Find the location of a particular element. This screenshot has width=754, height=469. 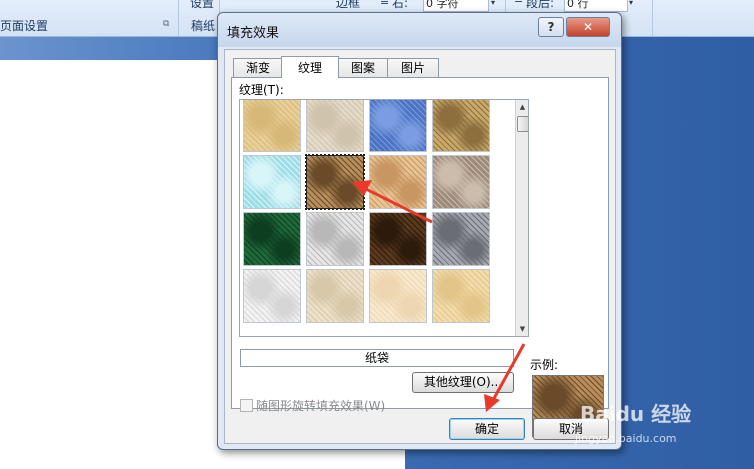

ok-button: 确定 is located at coordinates (487, 429).